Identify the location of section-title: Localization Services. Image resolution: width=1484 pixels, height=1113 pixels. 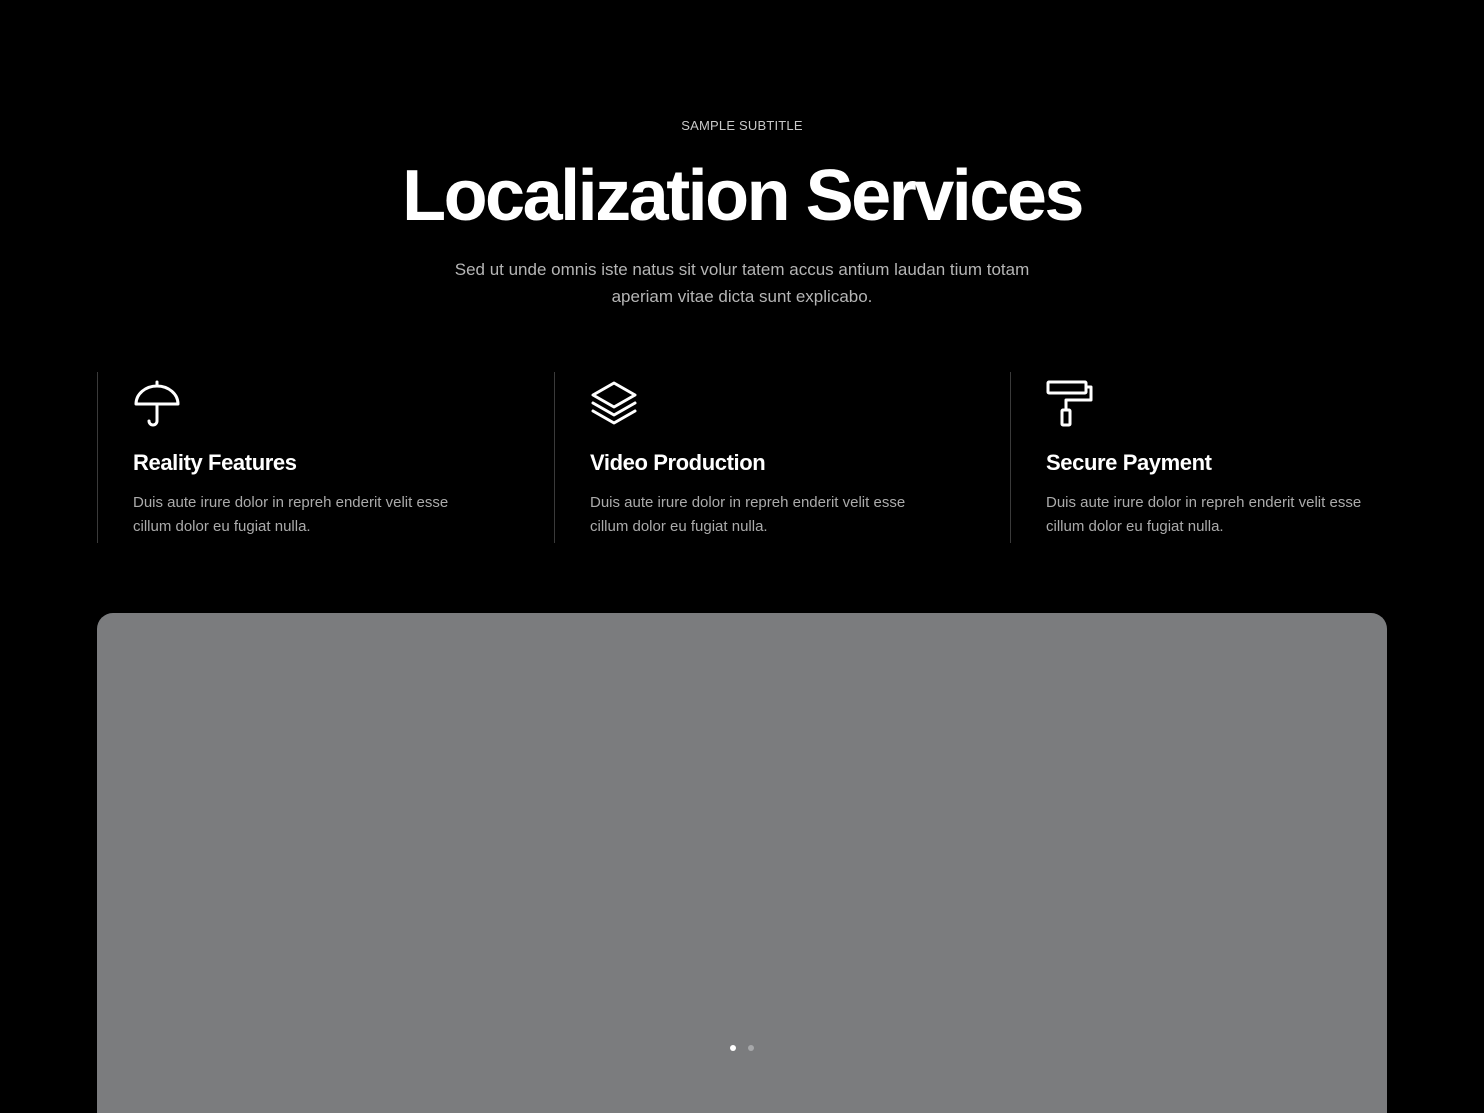
(743, 196).